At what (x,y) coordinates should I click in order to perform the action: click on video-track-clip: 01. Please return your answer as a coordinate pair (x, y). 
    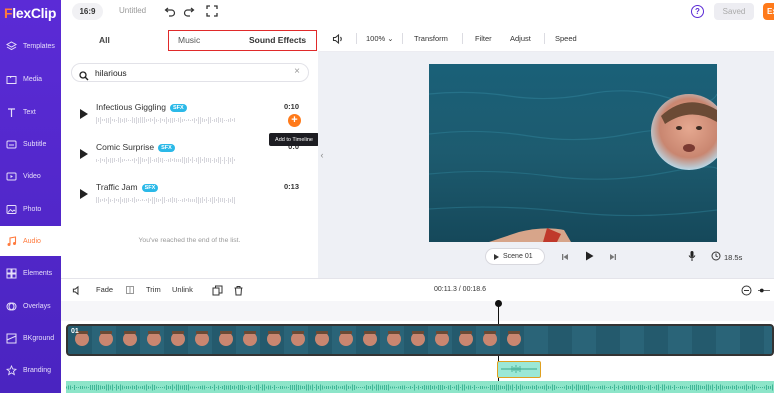
    Looking at the image, I should click on (420, 340).